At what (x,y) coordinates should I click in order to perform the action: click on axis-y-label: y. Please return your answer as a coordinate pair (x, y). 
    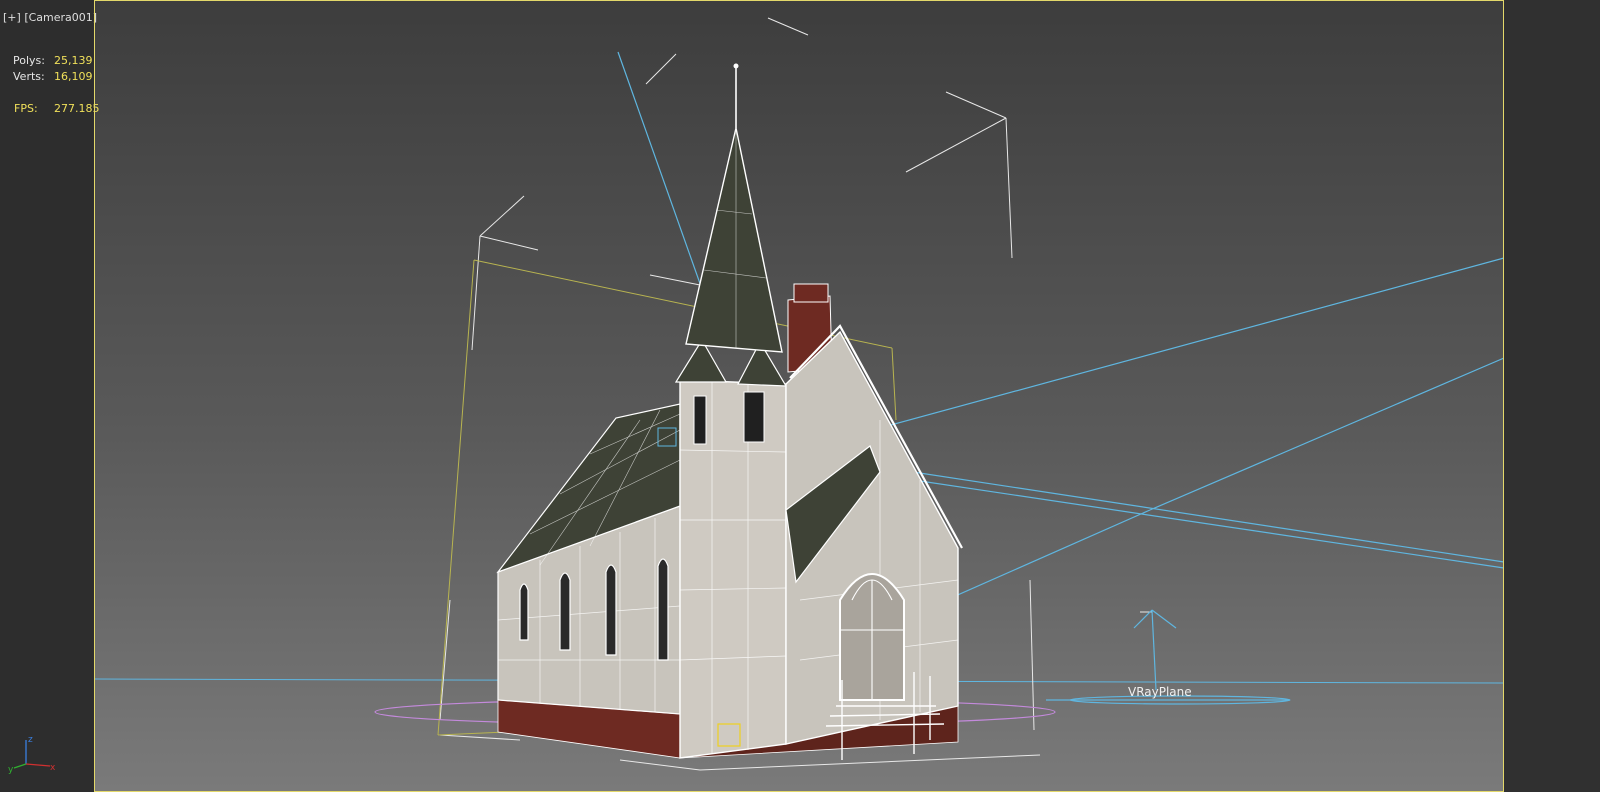
    Looking at the image, I should click on (11, 769).